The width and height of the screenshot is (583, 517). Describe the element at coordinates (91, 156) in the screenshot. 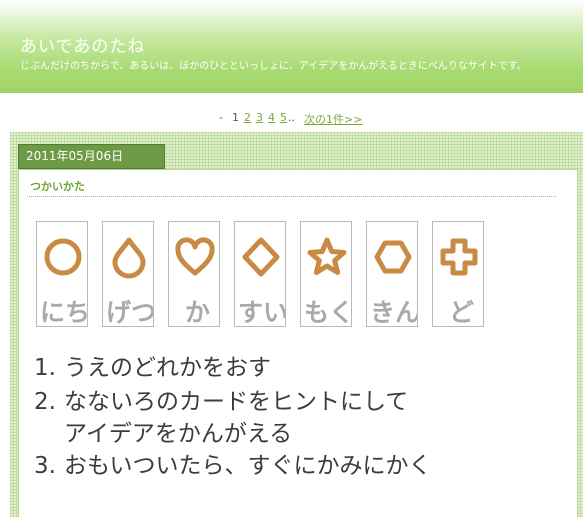

I see `post-date: 2011年05月06日` at that location.